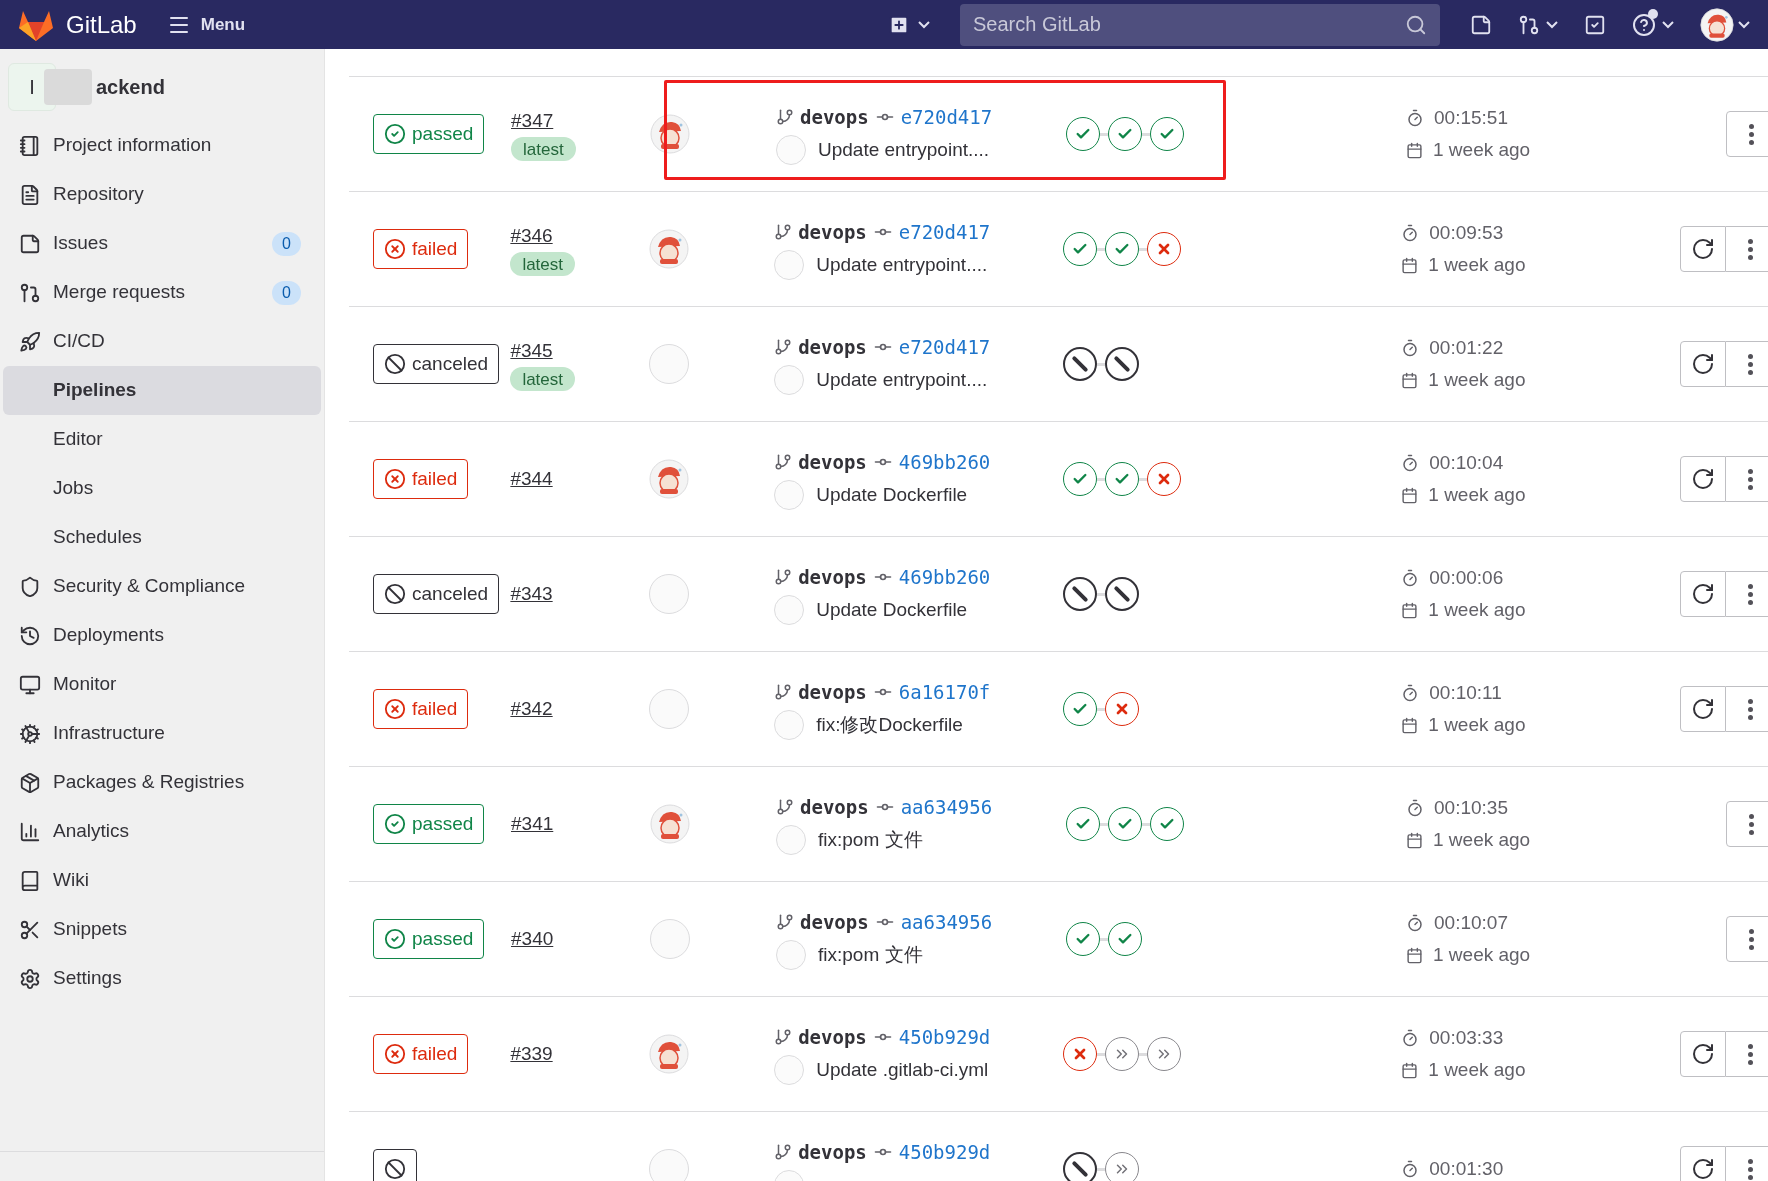 This screenshot has height=1181, width=1768. I want to click on help-button, so click(1653, 24).